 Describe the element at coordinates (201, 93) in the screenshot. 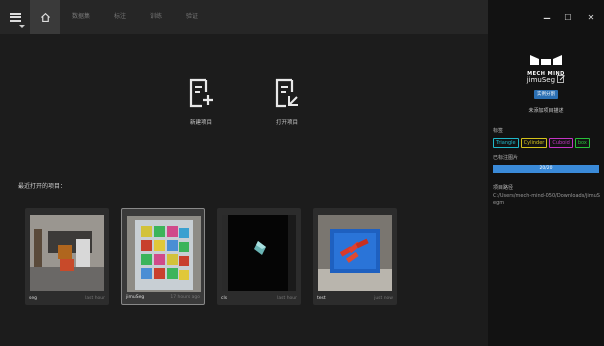

I see `new-file-icon` at that location.